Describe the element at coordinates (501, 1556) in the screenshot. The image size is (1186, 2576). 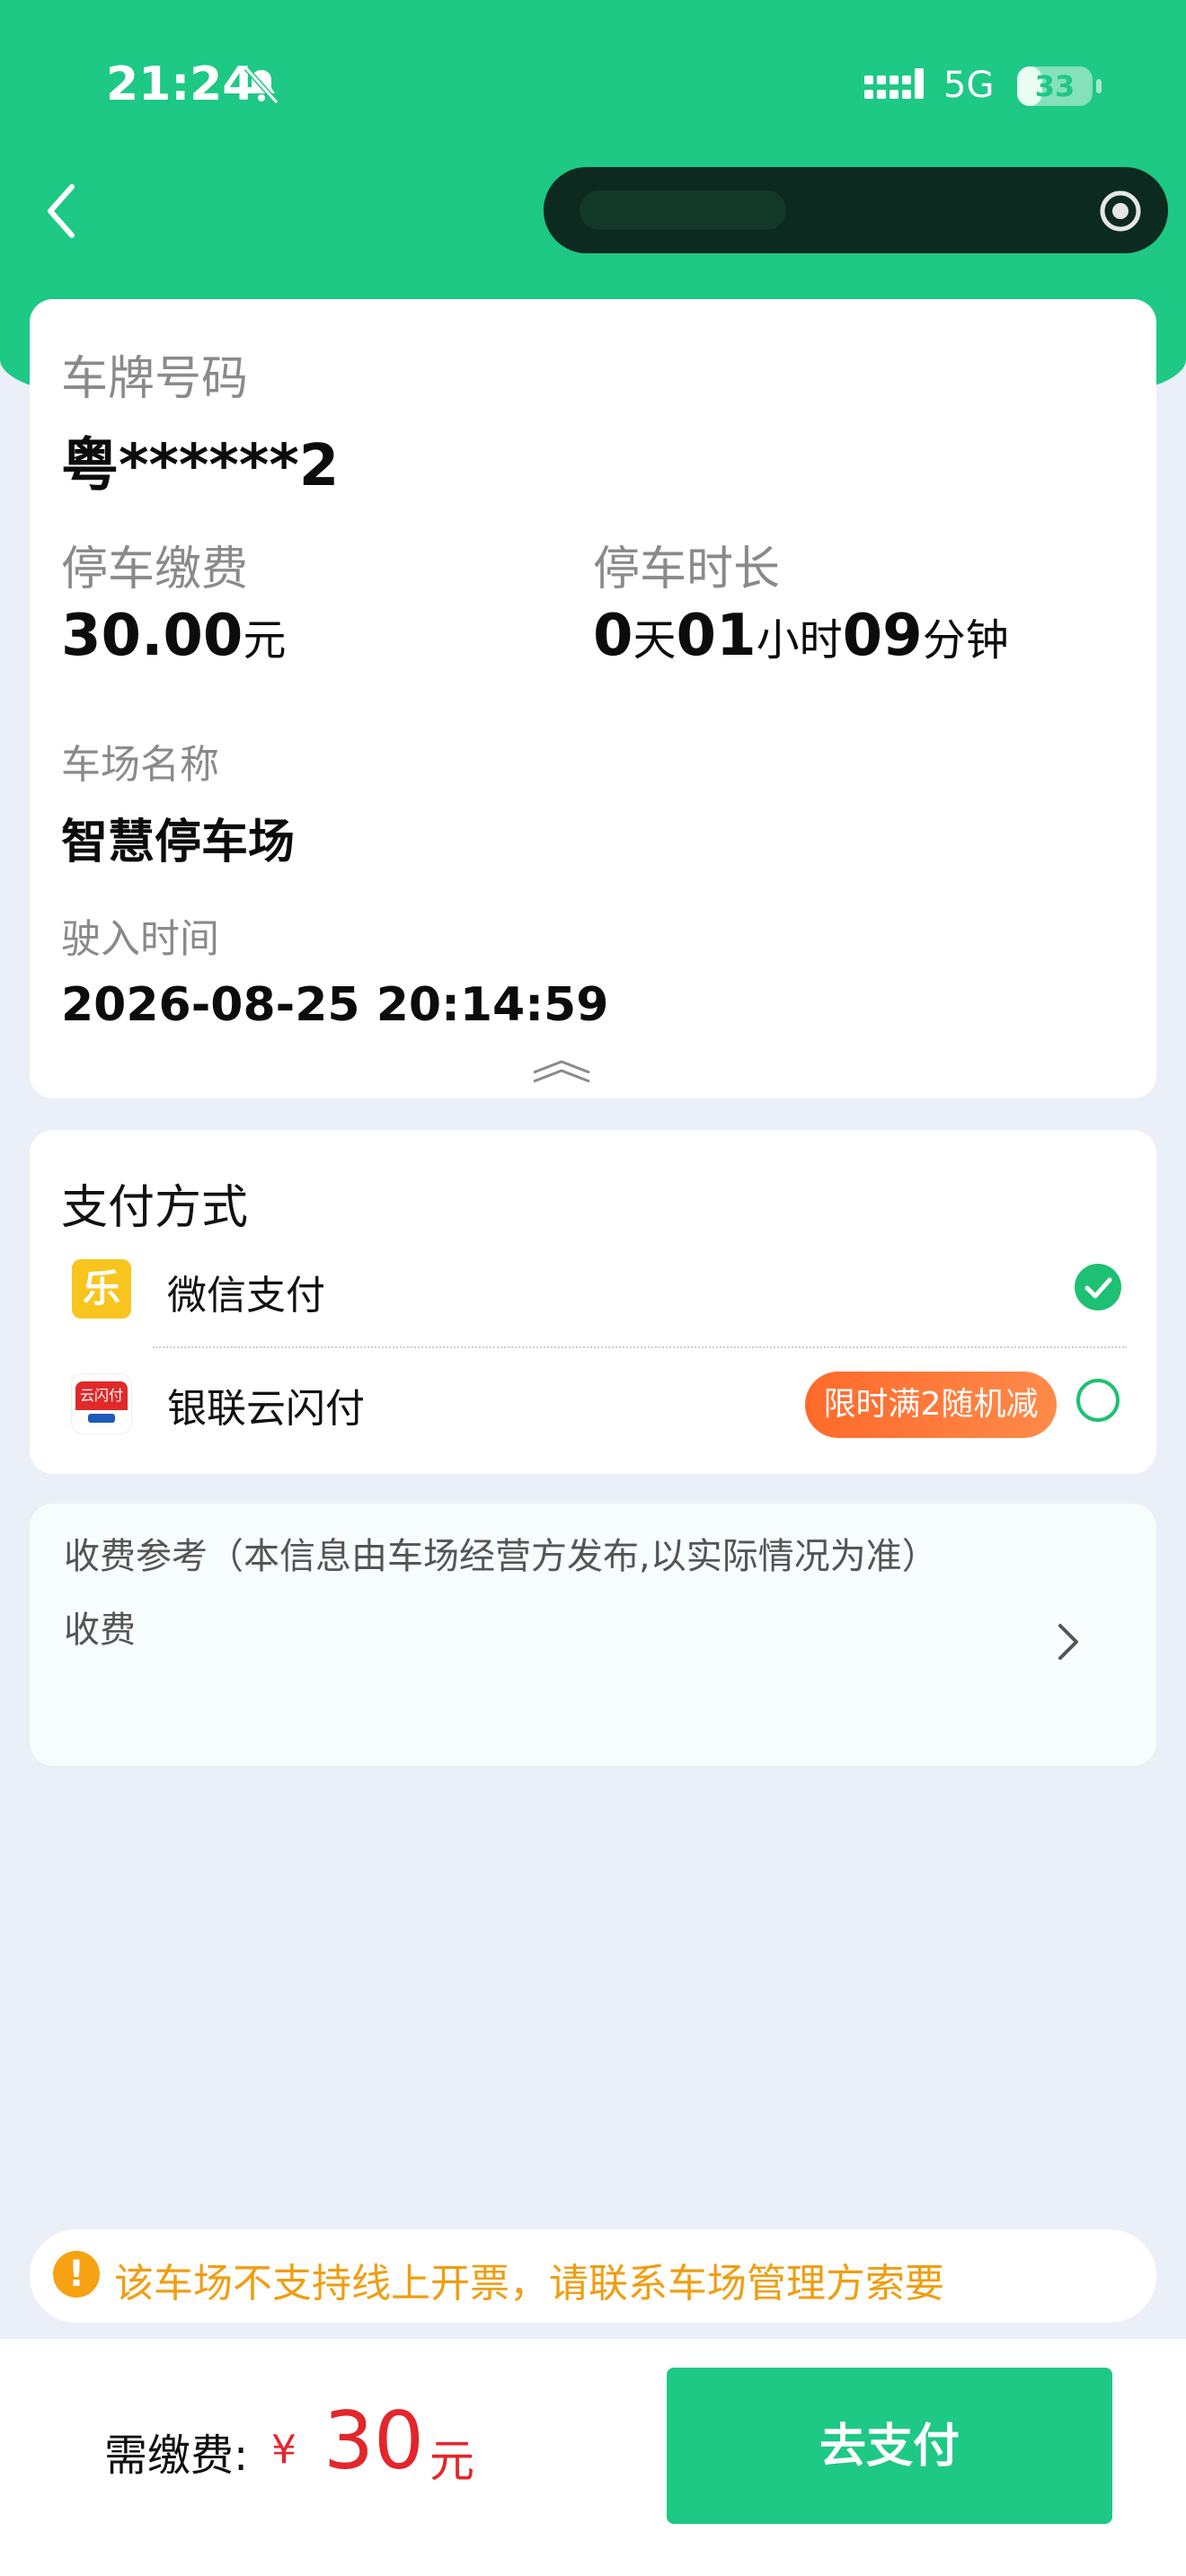
I see `fee-reference-title: 收费参考（本信息由车场经营方发布,以实际情况为准）` at that location.